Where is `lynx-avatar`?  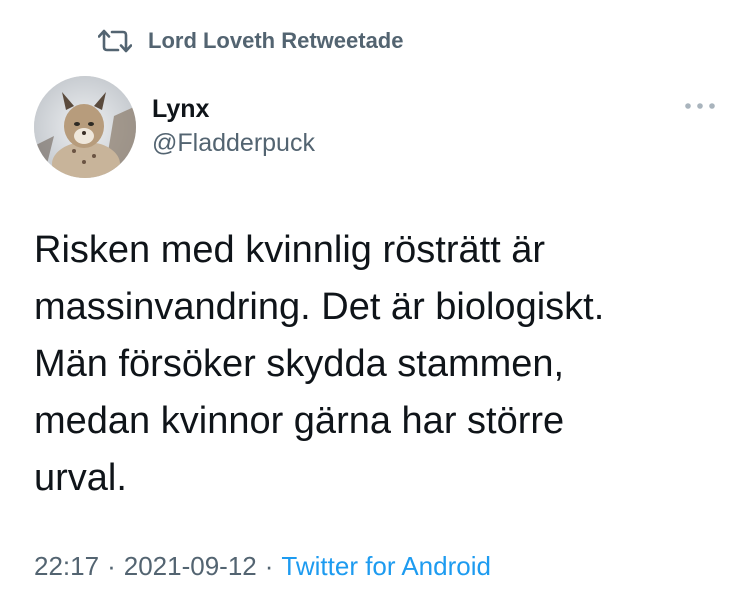
lynx-avatar is located at coordinates (85, 127).